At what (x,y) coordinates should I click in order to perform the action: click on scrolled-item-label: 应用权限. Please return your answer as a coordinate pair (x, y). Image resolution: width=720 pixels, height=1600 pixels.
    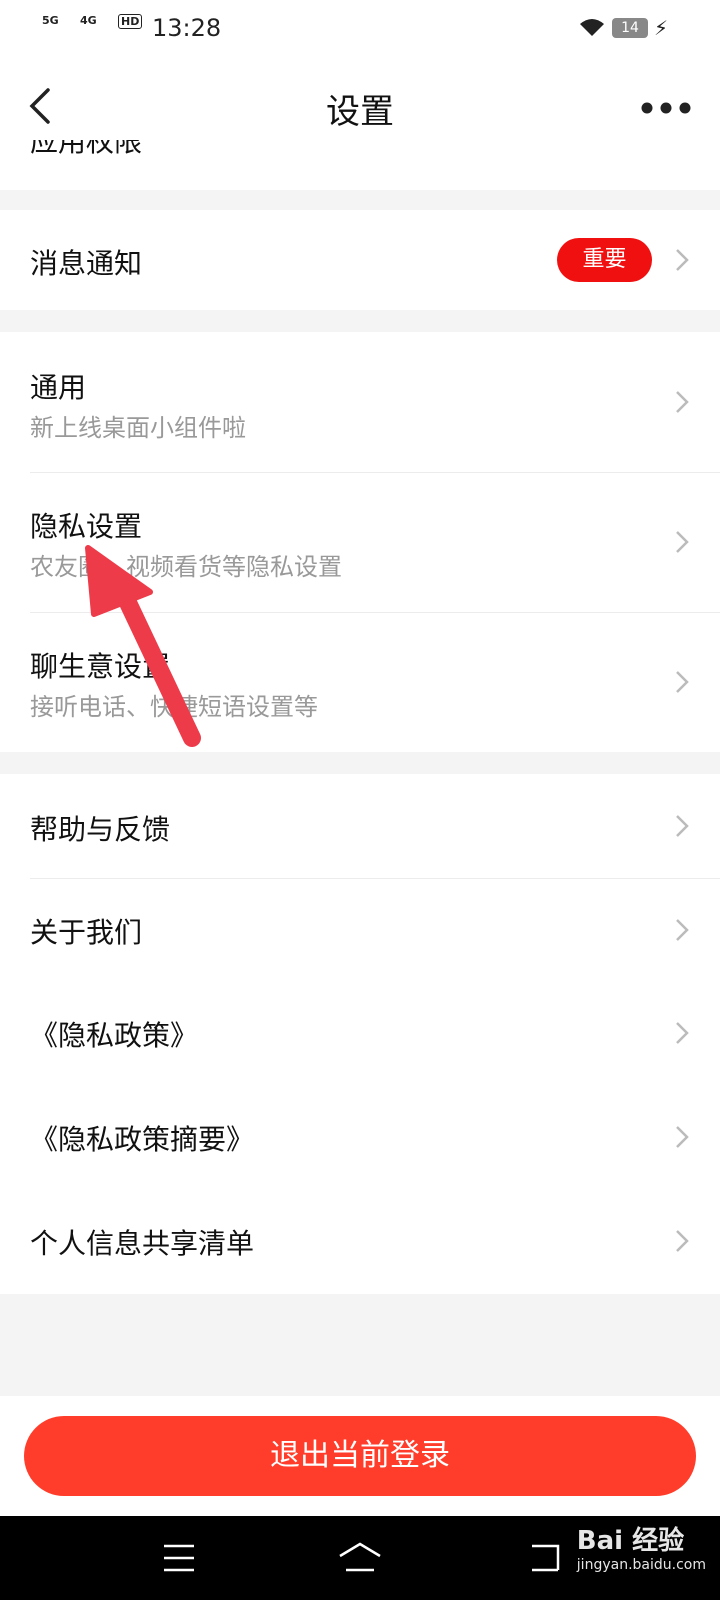
    Looking at the image, I should click on (180, 147).